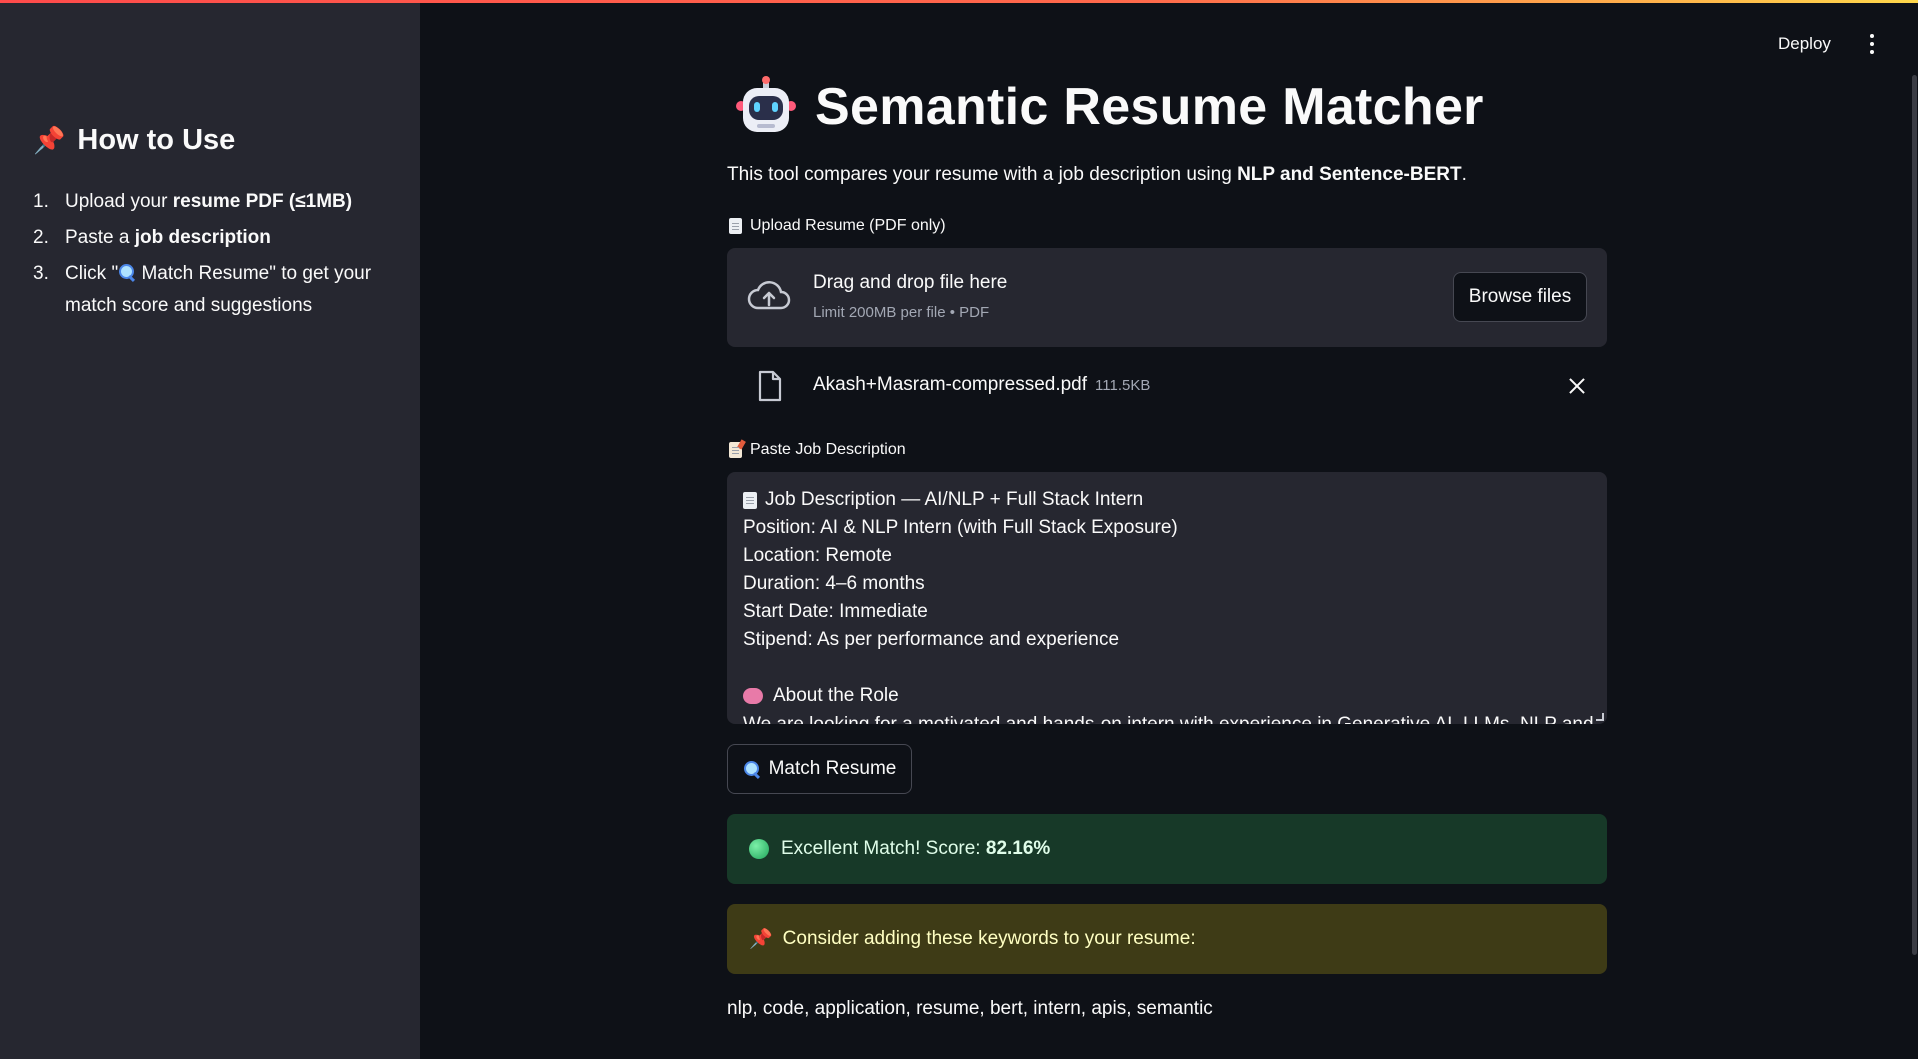  Describe the element at coordinates (960, 696) in the screenshot. I see `jd-line: About the Role` at that location.